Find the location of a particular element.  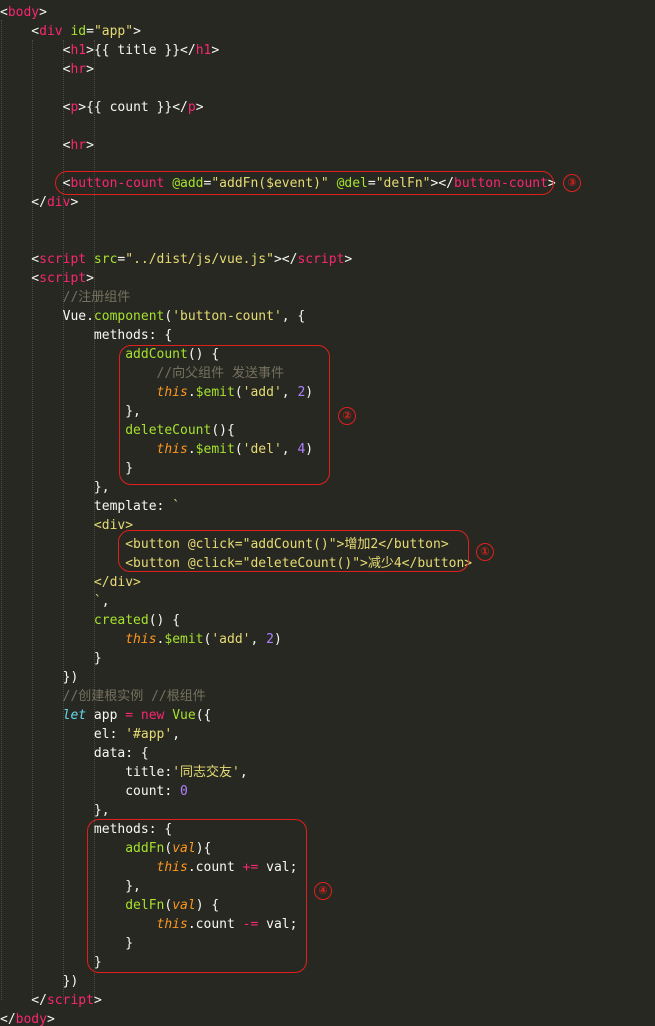

code-token: this is located at coordinates (78, 639).